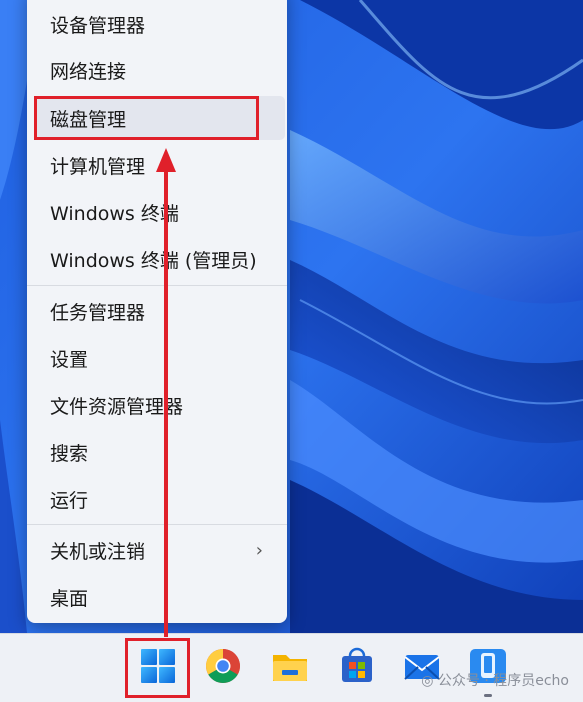  What do you see at coordinates (146, 118) in the screenshot?
I see `highlight-box-disk-management` at bounding box center [146, 118].